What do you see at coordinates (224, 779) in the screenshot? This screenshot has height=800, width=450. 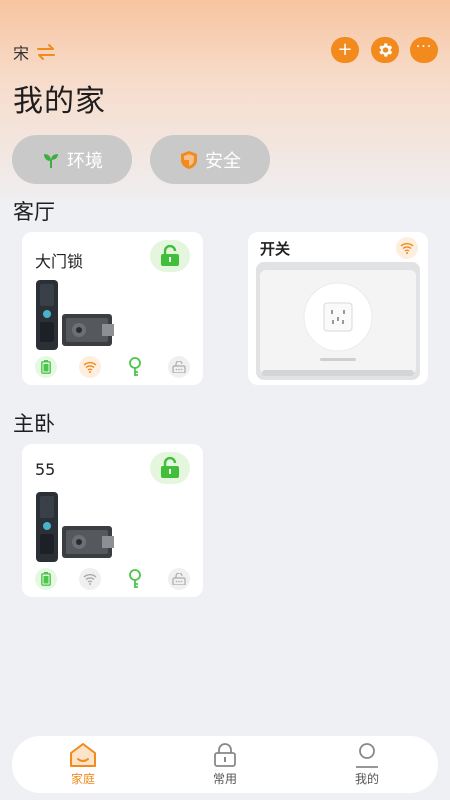 I see `tab-label: 常用` at bounding box center [224, 779].